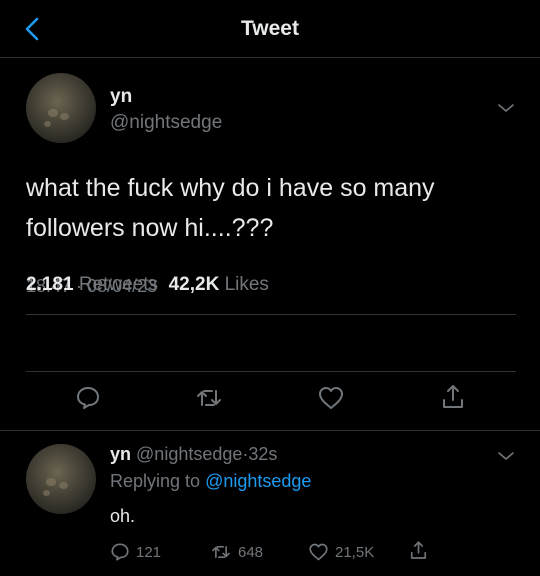  Describe the element at coordinates (123, 516) in the screenshot. I see `reply-text: oh.` at that location.